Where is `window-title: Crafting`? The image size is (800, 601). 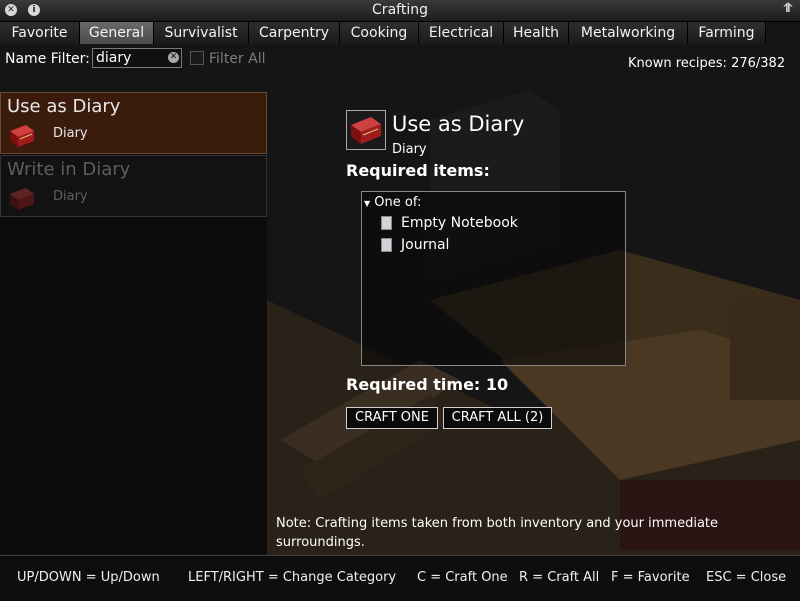
window-title: Crafting is located at coordinates (400, 10).